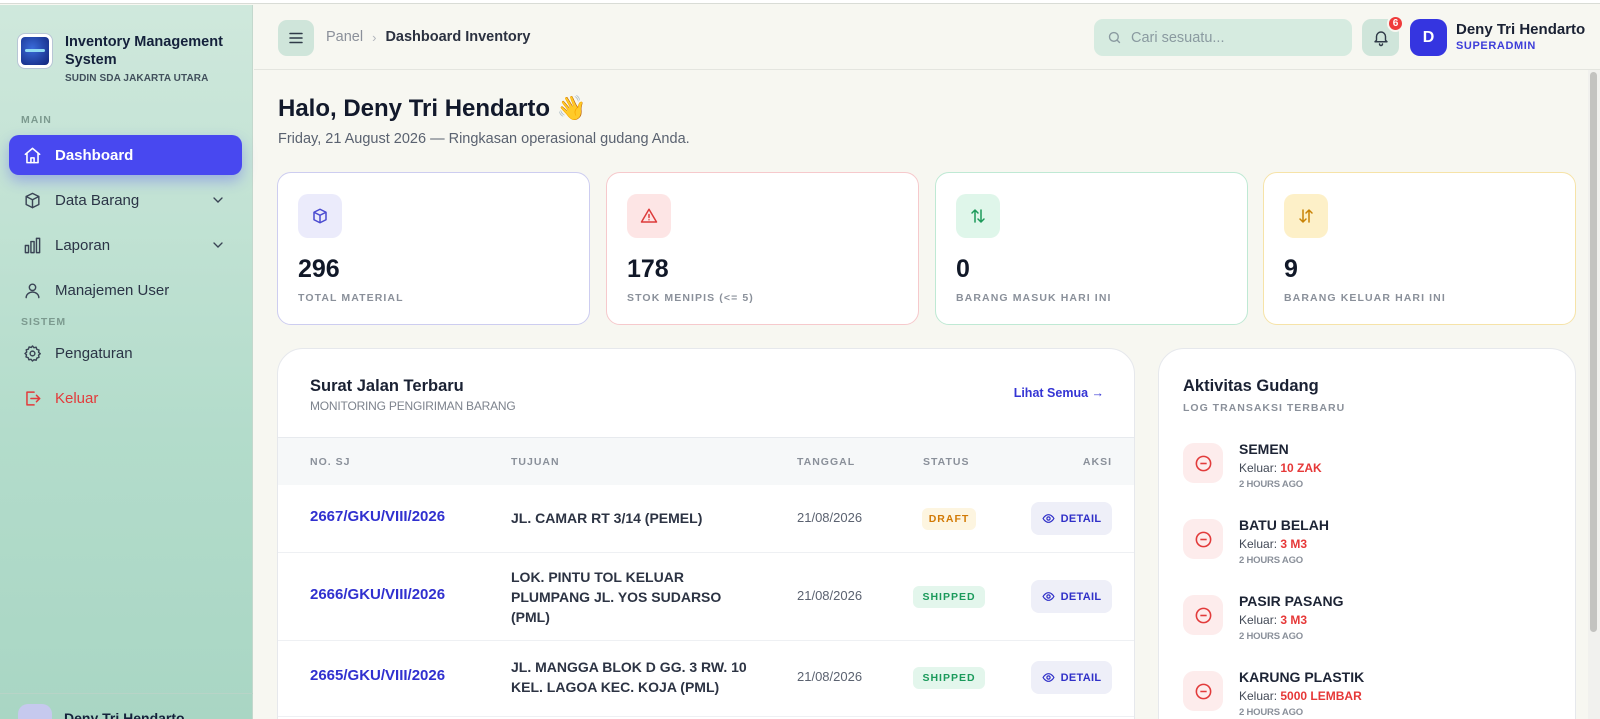 This screenshot has width=1600, height=719. What do you see at coordinates (978, 216) in the screenshot?
I see `arrows-updown-icon` at bounding box center [978, 216].